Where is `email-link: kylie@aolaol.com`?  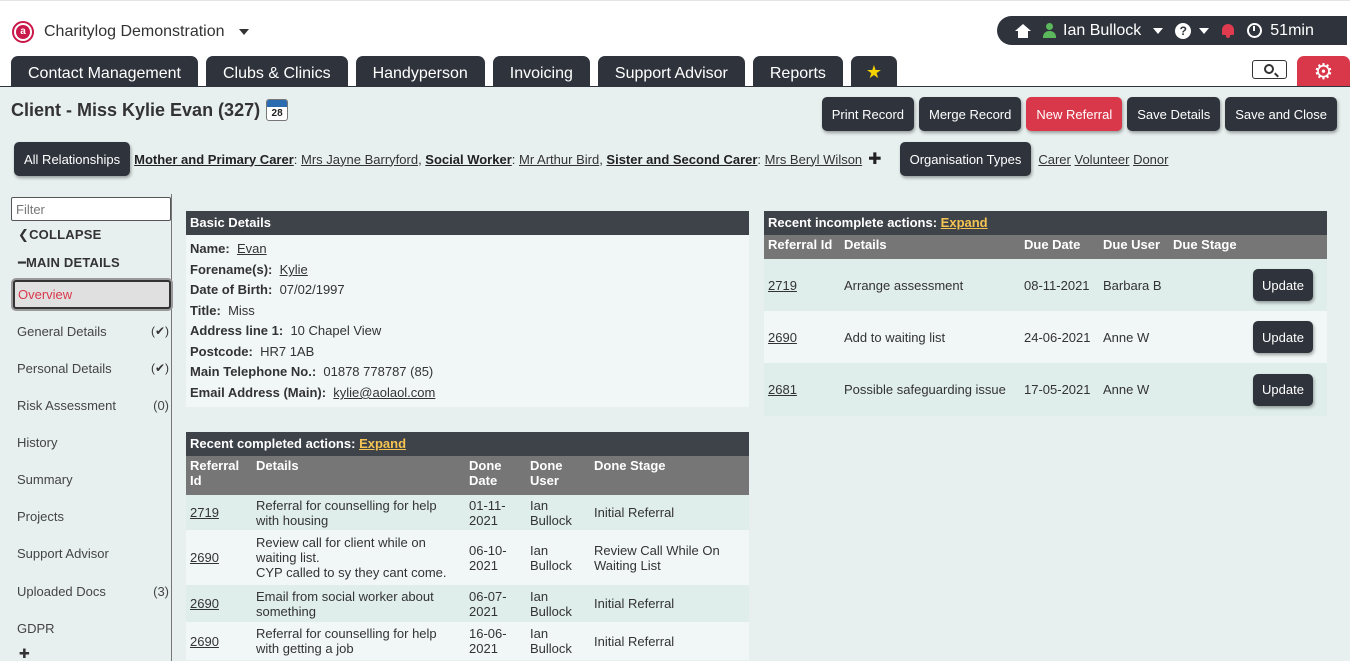 email-link: kylie@aolaol.com is located at coordinates (384, 392).